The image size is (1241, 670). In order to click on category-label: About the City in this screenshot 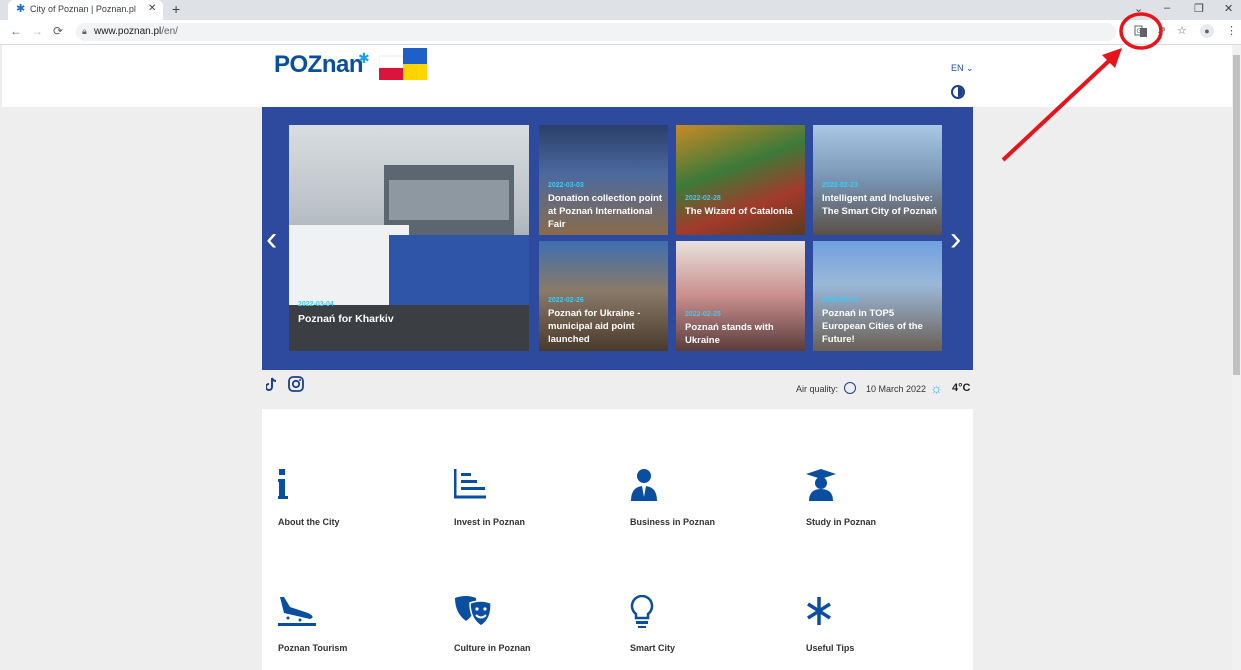, I will do `click(309, 522)`.